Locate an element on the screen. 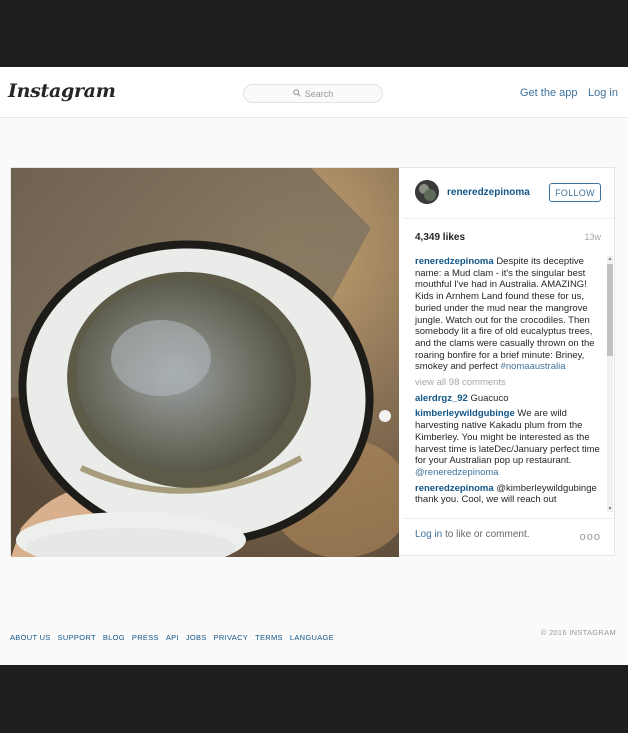 This screenshot has width=628, height=733. likes-count: 4,349 likes is located at coordinates (440, 237).